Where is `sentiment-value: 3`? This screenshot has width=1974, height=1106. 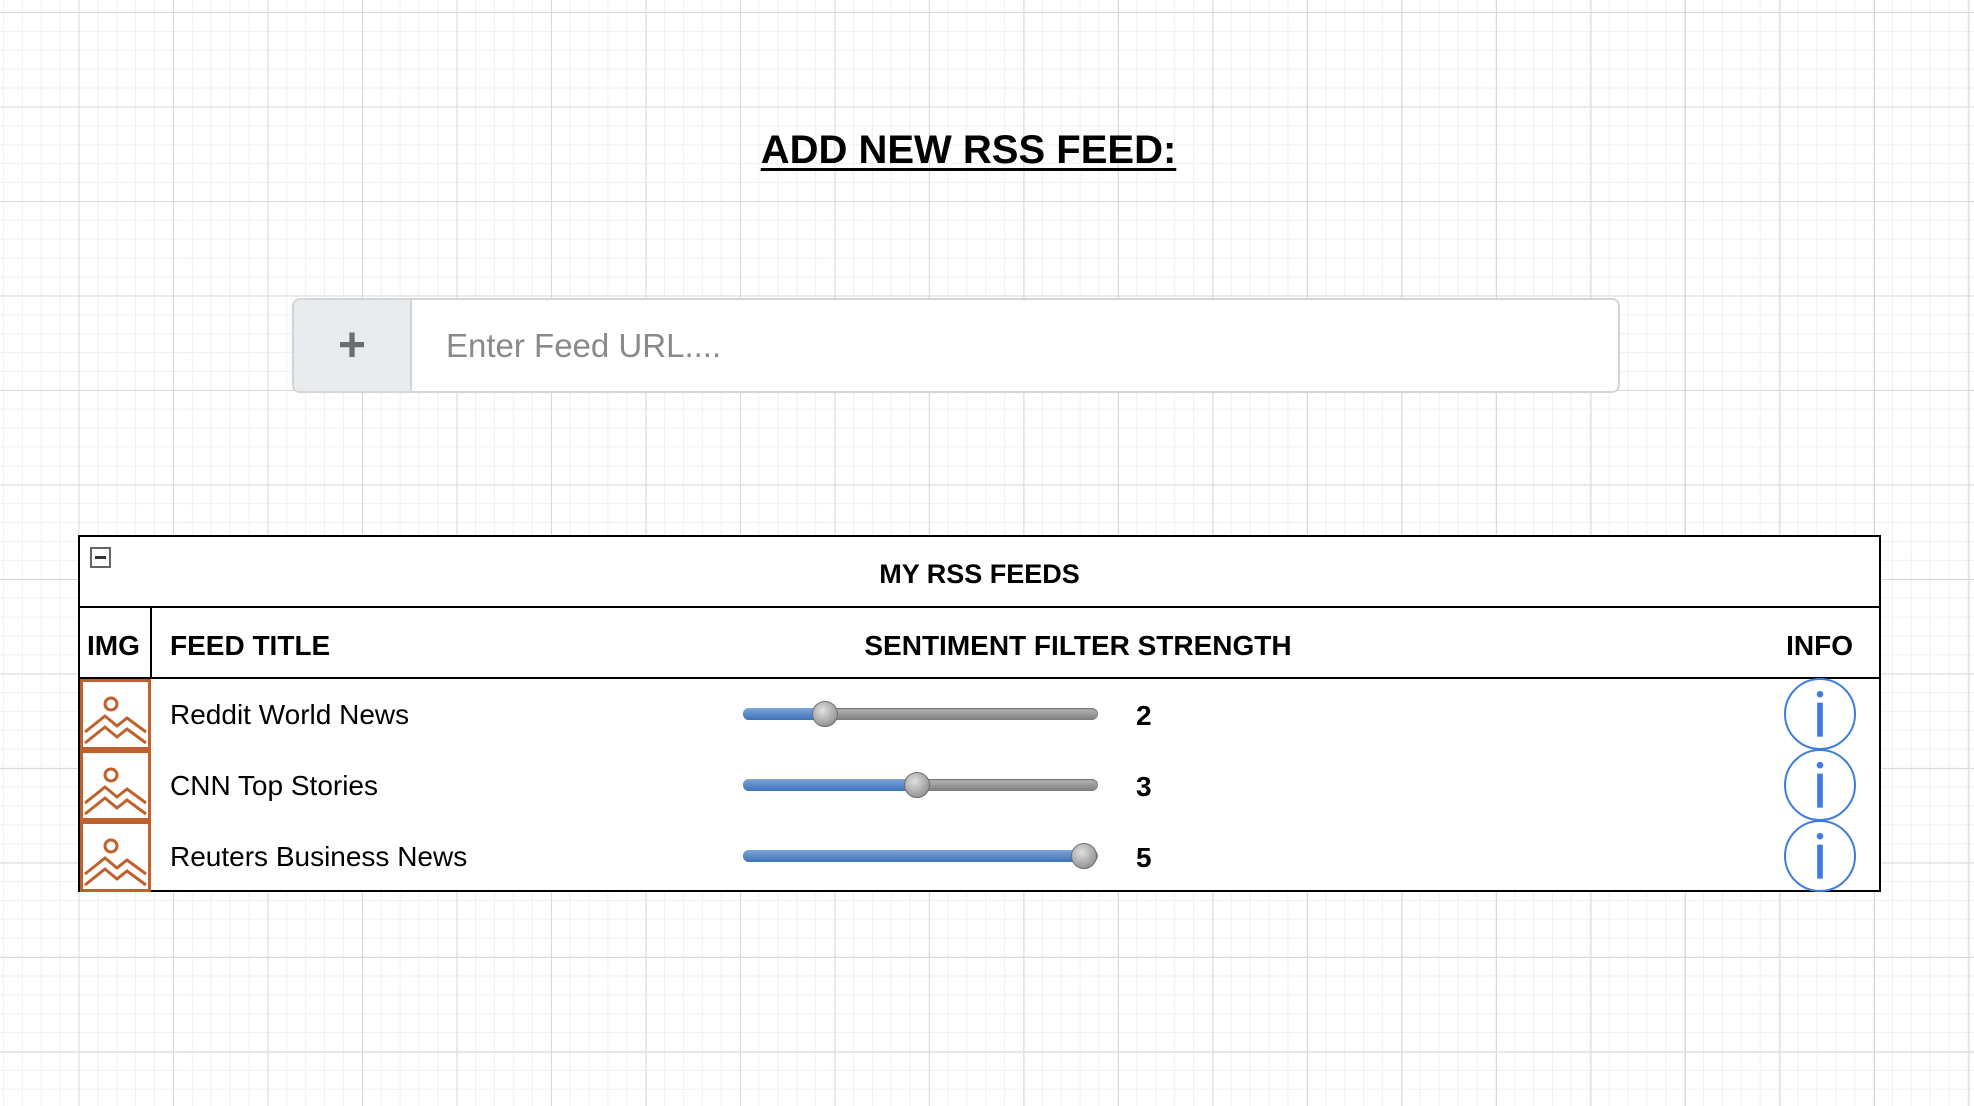
sentiment-value: 3 is located at coordinates (1144, 786).